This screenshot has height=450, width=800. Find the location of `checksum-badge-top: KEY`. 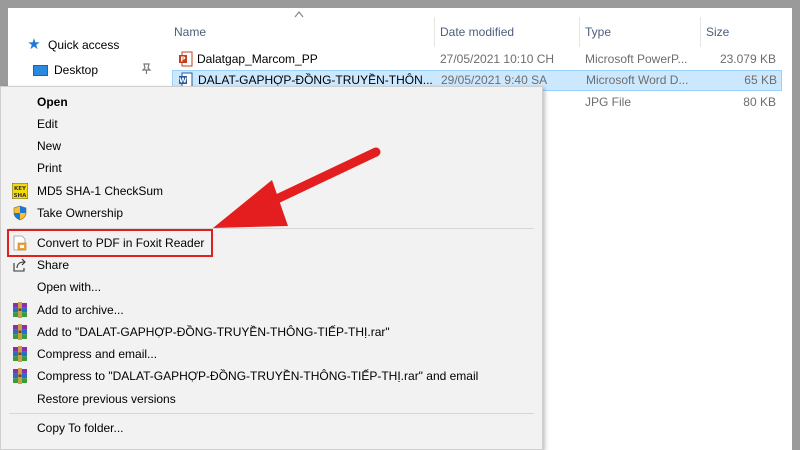

checksum-badge-top: KEY is located at coordinates (20, 189).